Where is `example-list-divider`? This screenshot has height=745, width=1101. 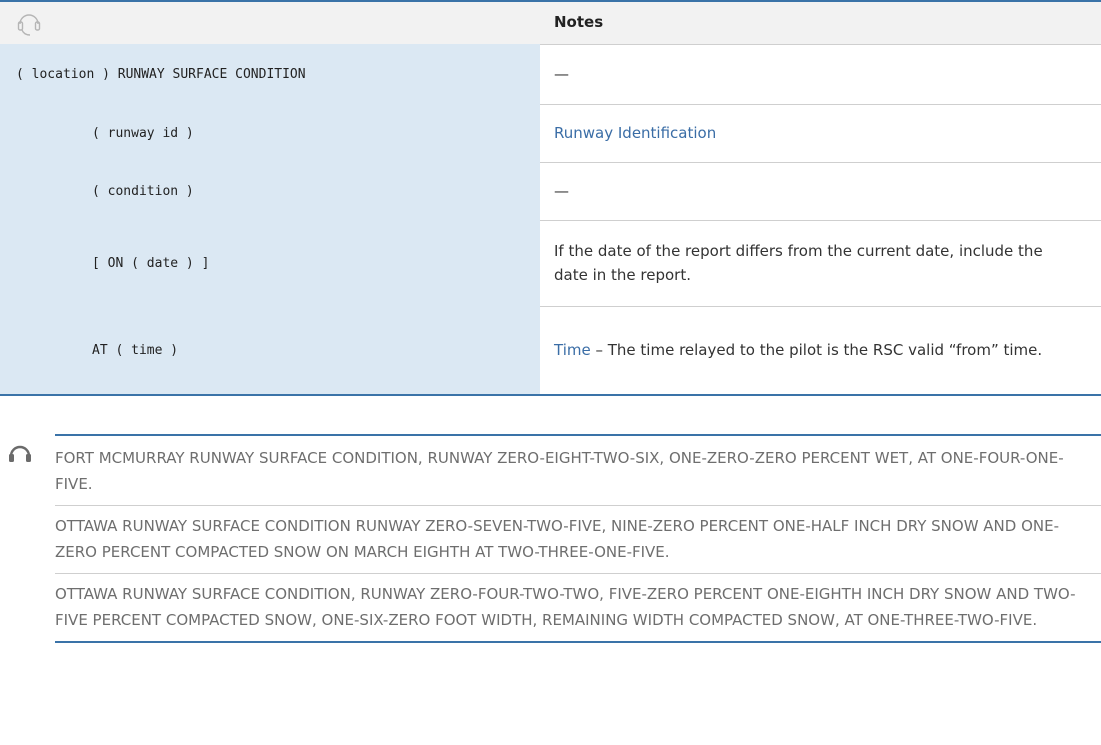
example-list-divider is located at coordinates (578, 642).